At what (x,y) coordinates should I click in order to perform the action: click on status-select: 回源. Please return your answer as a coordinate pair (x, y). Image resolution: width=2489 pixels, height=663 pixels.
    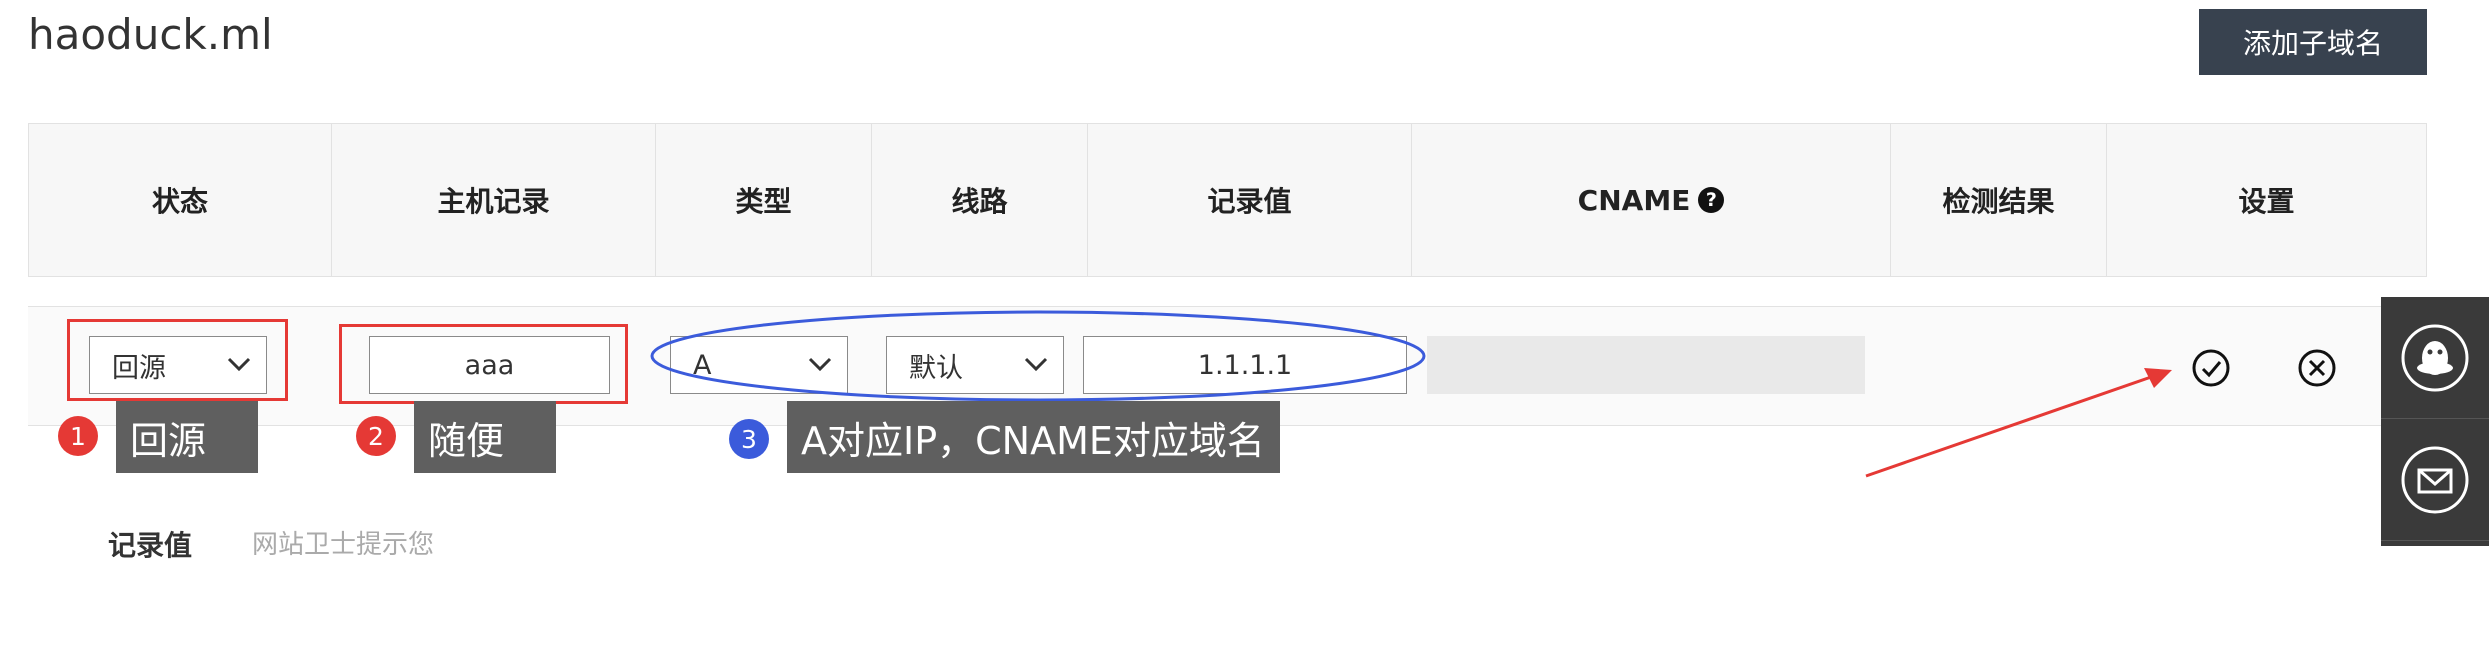
    Looking at the image, I should click on (178, 365).